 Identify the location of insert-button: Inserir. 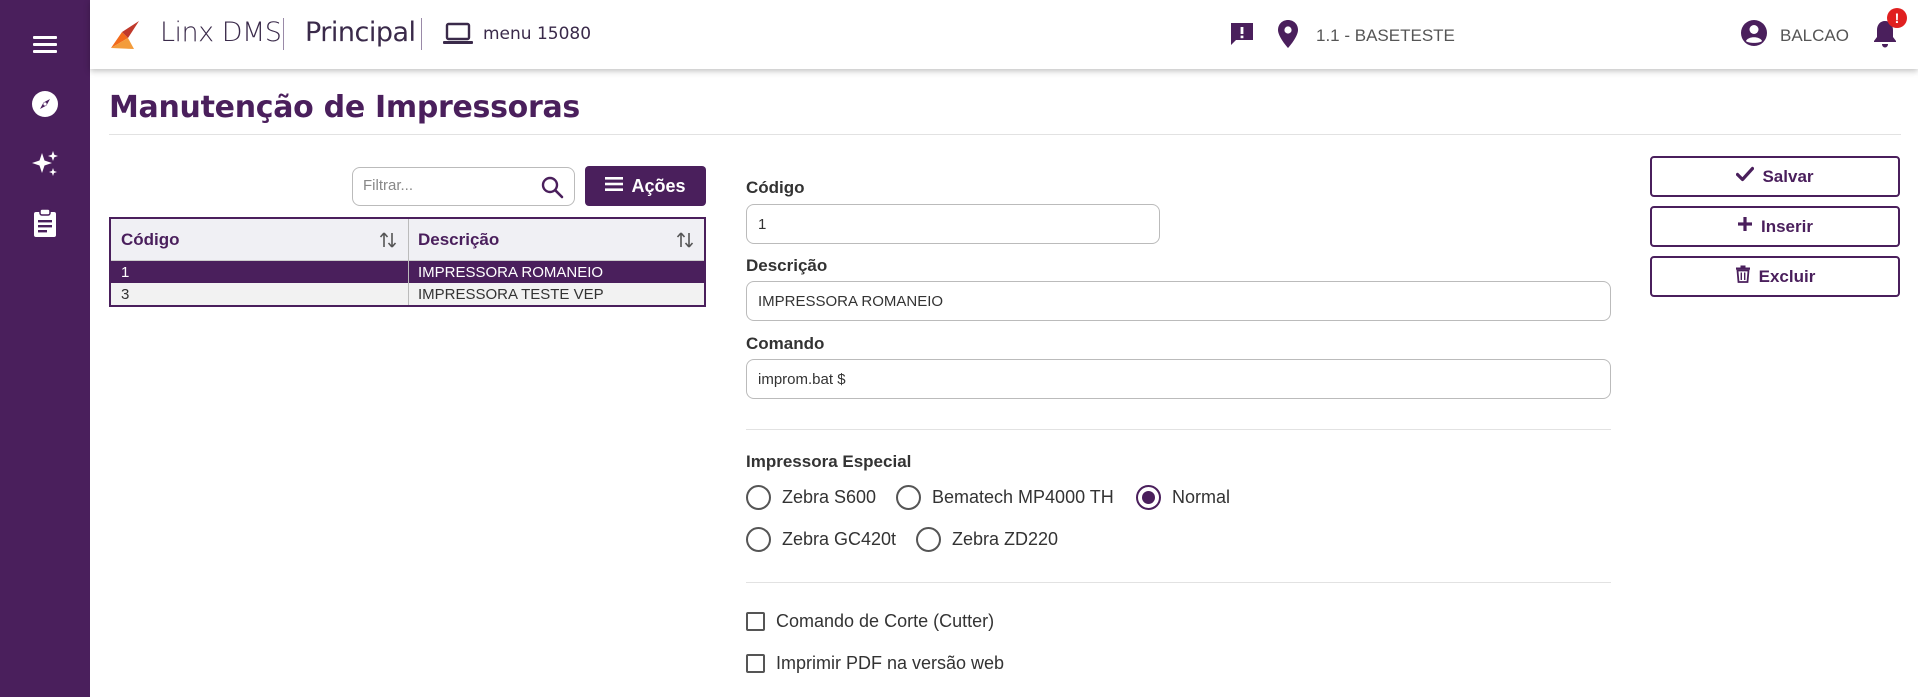
(1775, 226).